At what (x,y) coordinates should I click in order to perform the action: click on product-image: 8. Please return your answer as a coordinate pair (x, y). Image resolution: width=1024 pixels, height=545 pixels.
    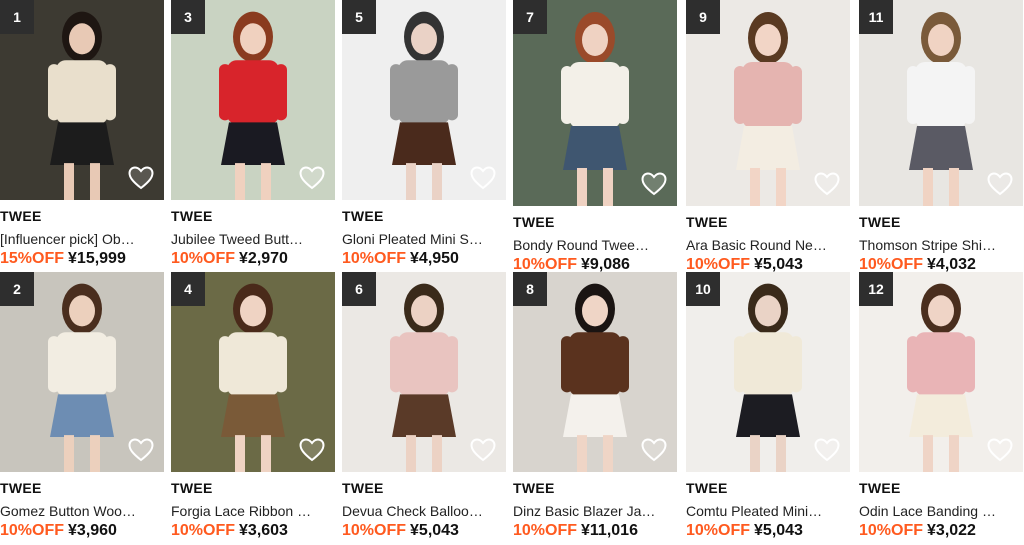
    Looking at the image, I should click on (595, 372).